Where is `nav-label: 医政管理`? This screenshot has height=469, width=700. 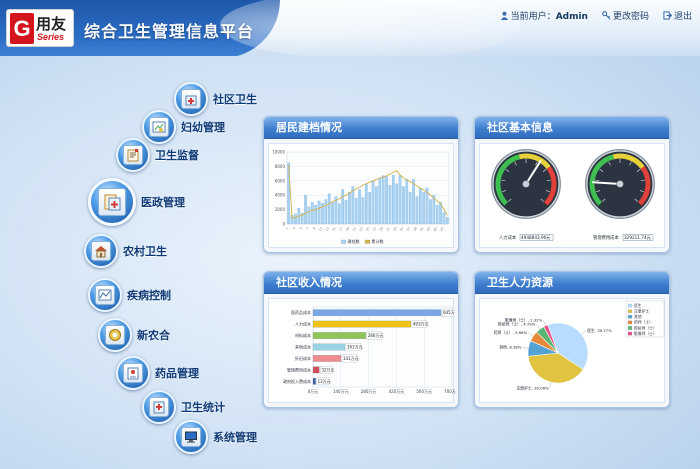 nav-label: 医政管理 is located at coordinates (163, 202).